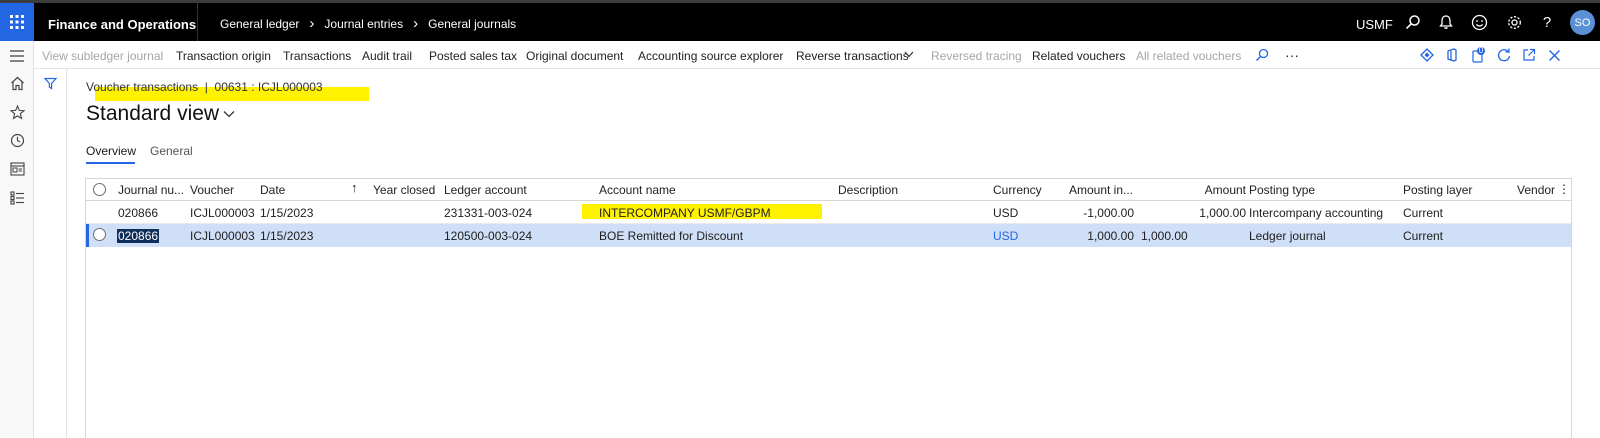 This screenshot has width=1600, height=438. What do you see at coordinates (223, 56) in the screenshot?
I see `transaction-origin-button: Transaction origin` at bounding box center [223, 56].